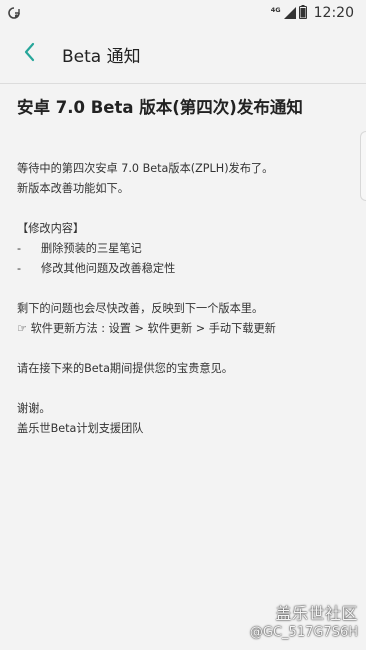 Image resolution: width=366 pixels, height=650 pixels. Describe the element at coordinates (160, 107) in the screenshot. I see `post-title: 安卓 7.0 Beta 版本(第四次)发布通知` at that location.